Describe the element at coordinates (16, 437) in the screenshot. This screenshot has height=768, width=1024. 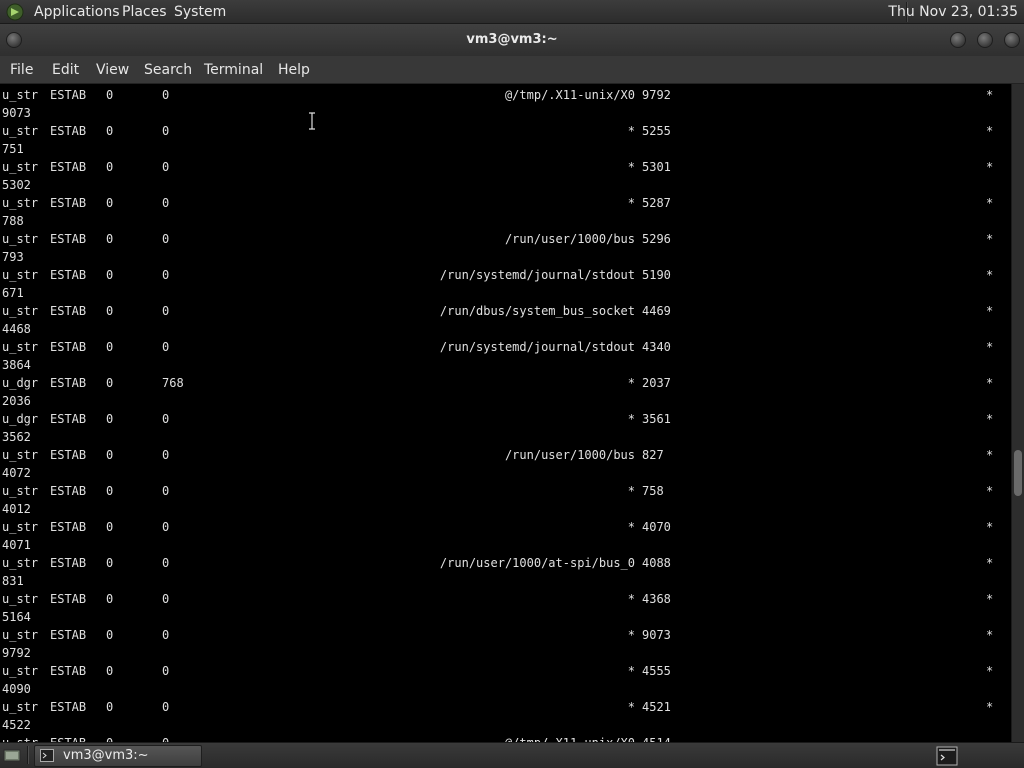
I see `peer-port: 3562` at that location.